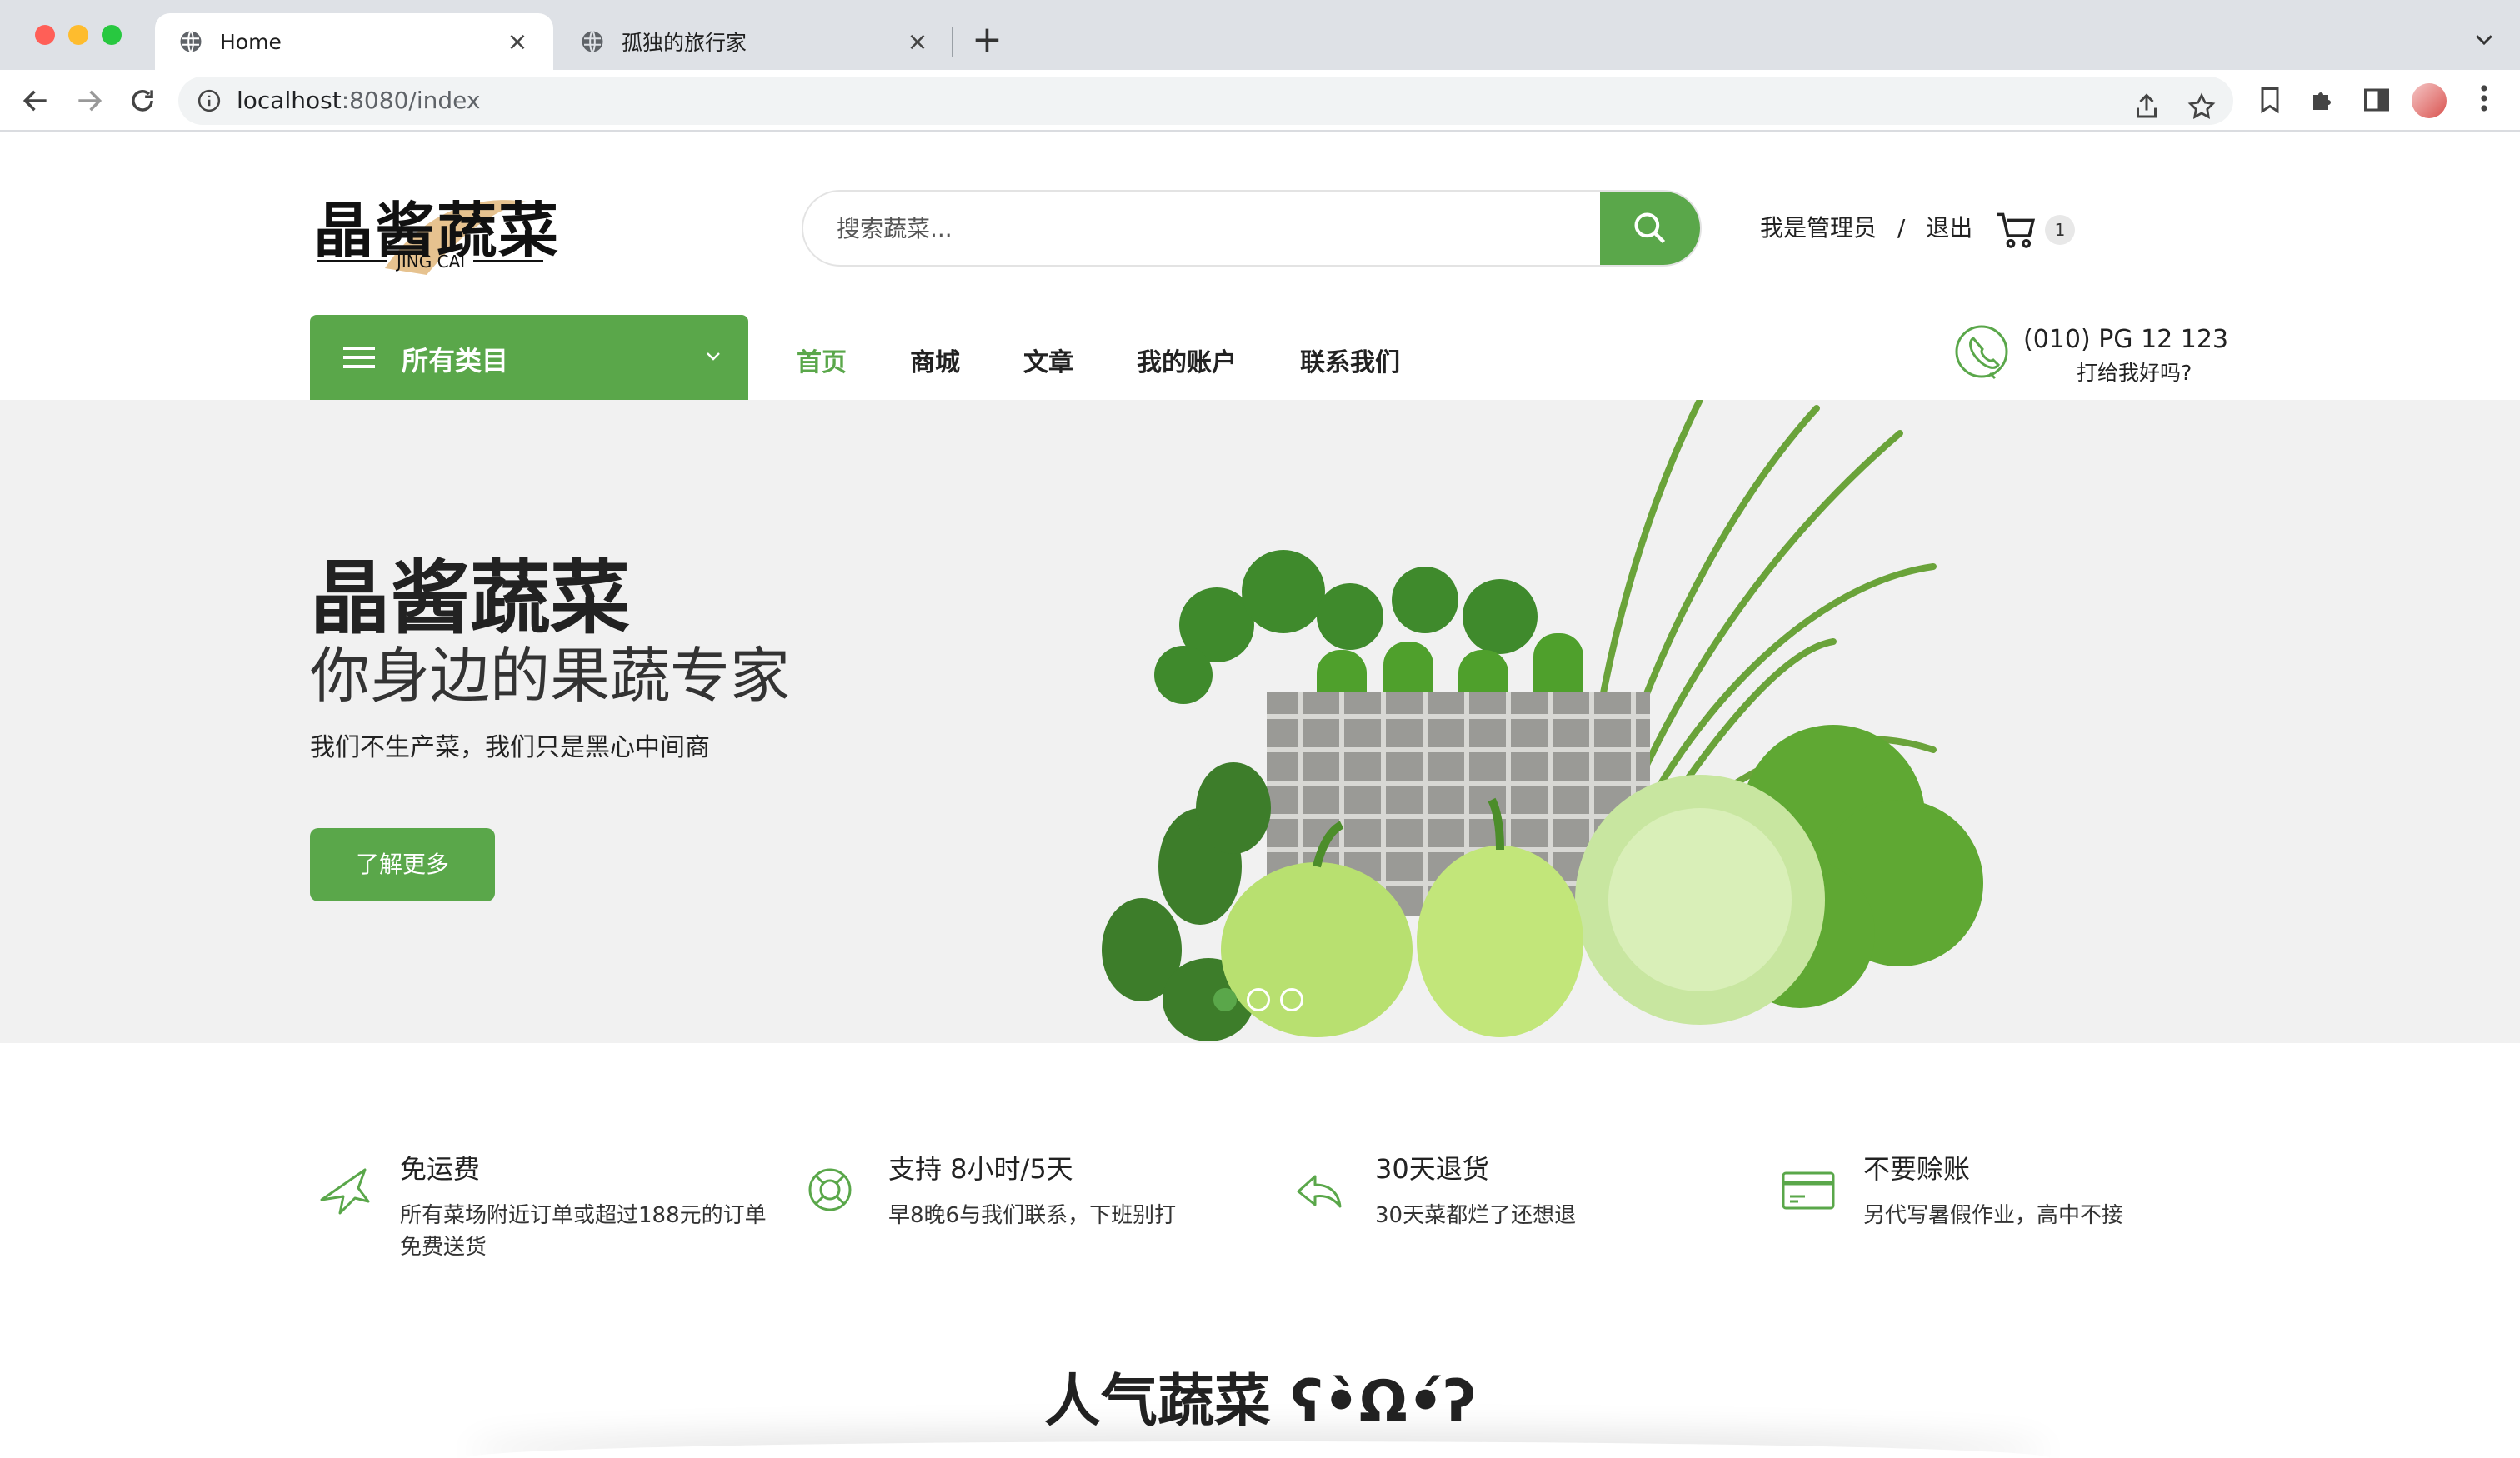  What do you see at coordinates (1260, 1402) in the screenshot?
I see `popular-vegetables-heading: 人气蔬菜 ʕ•̀Ω•́ʔ` at bounding box center [1260, 1402].